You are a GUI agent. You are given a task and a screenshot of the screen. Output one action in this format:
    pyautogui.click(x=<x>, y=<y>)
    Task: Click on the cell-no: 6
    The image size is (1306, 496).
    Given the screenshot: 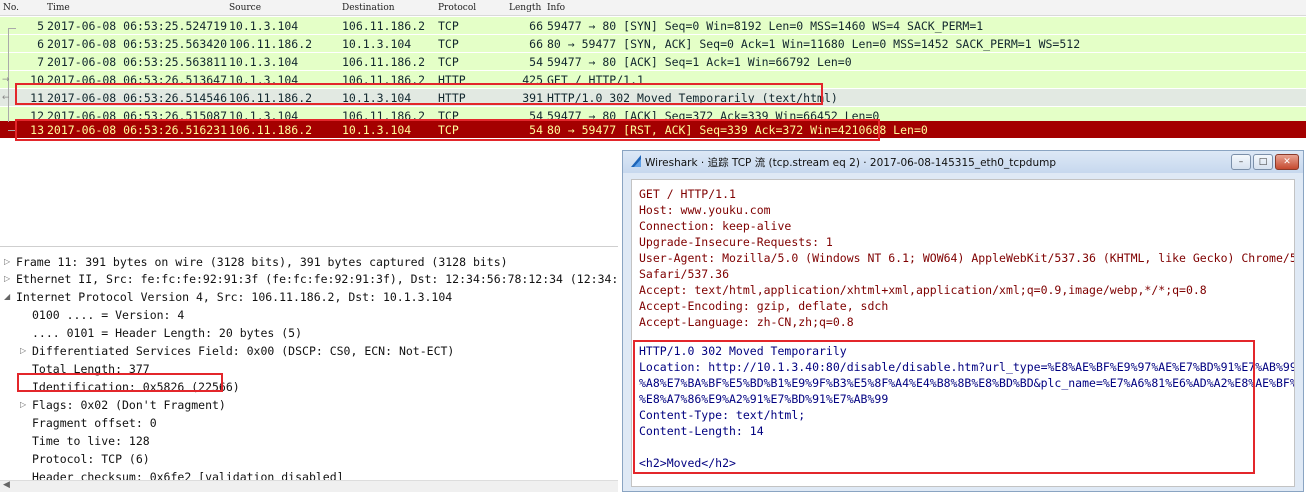 What is the action you would take?
    pyautogui.click(x=40, y=44)
    